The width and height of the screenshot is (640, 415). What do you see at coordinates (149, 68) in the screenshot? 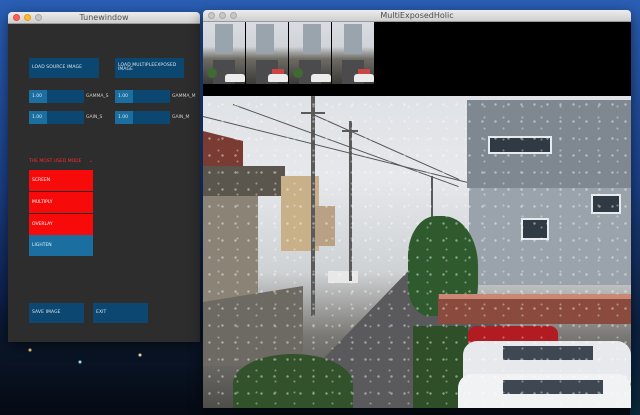
I see `load-multiple-exposed-image-button: LOAD MULTIPLEEXPOSED IMAGE` at bounding box center [149, 68].